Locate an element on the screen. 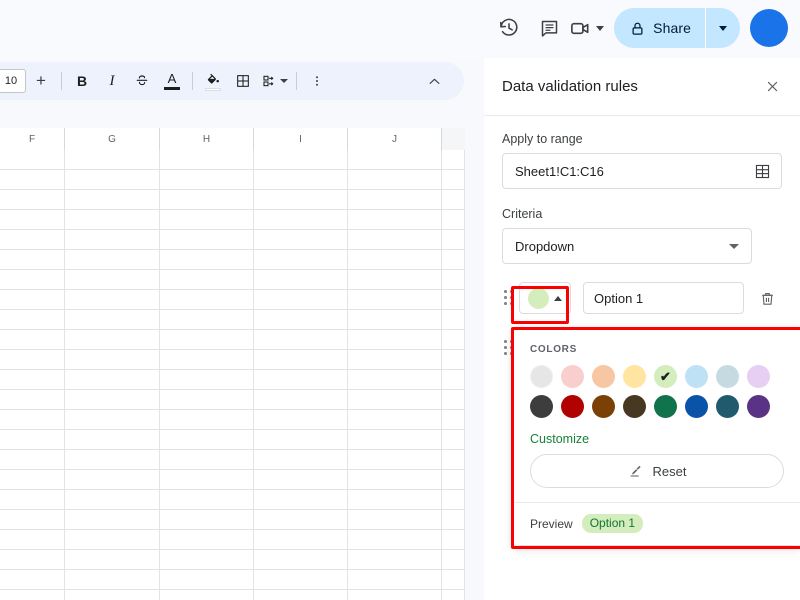 Image resolution: width=800 pixels, height=600 pixels. borders-icon is located at coordinates (243, 81).